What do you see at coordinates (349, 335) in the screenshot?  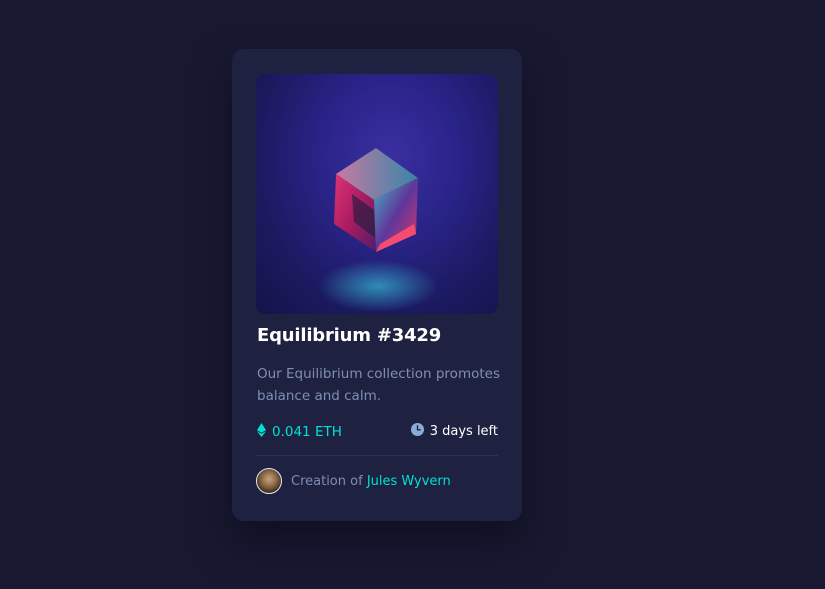 I see `nft-title: Equilibrium #3429` at bounding box center [349, 335].